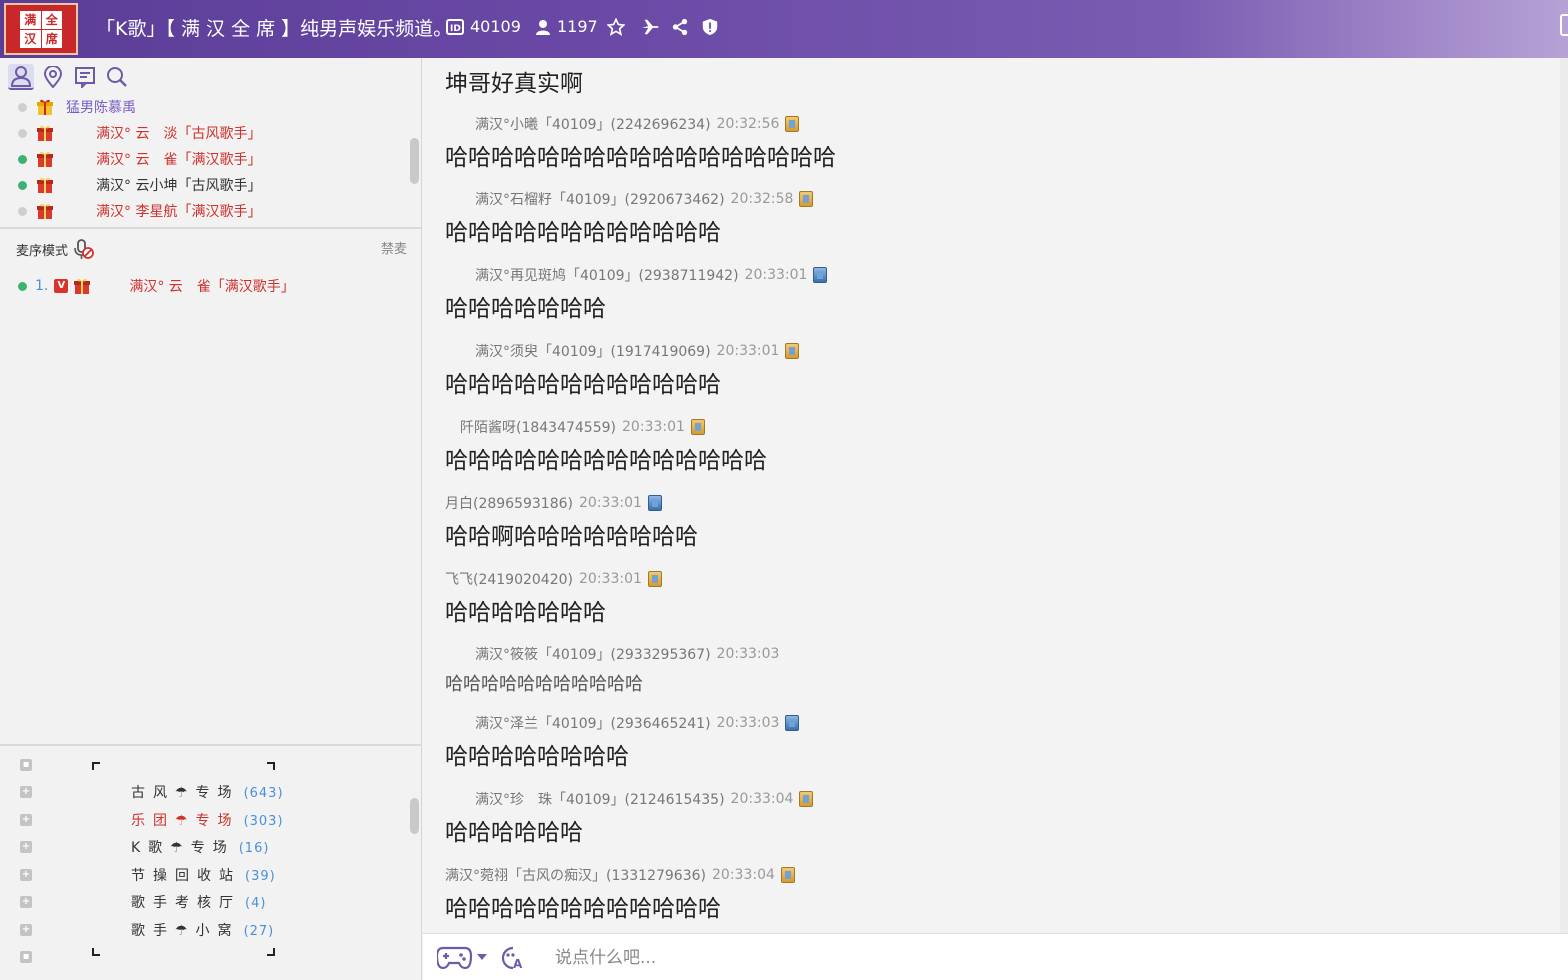 The image size is (1568, 980). Describe the element at coordinates (593, 723) in the screenshot. I see `message-sender: 满汉°泽兰「40109」(2936465241)` at that location.